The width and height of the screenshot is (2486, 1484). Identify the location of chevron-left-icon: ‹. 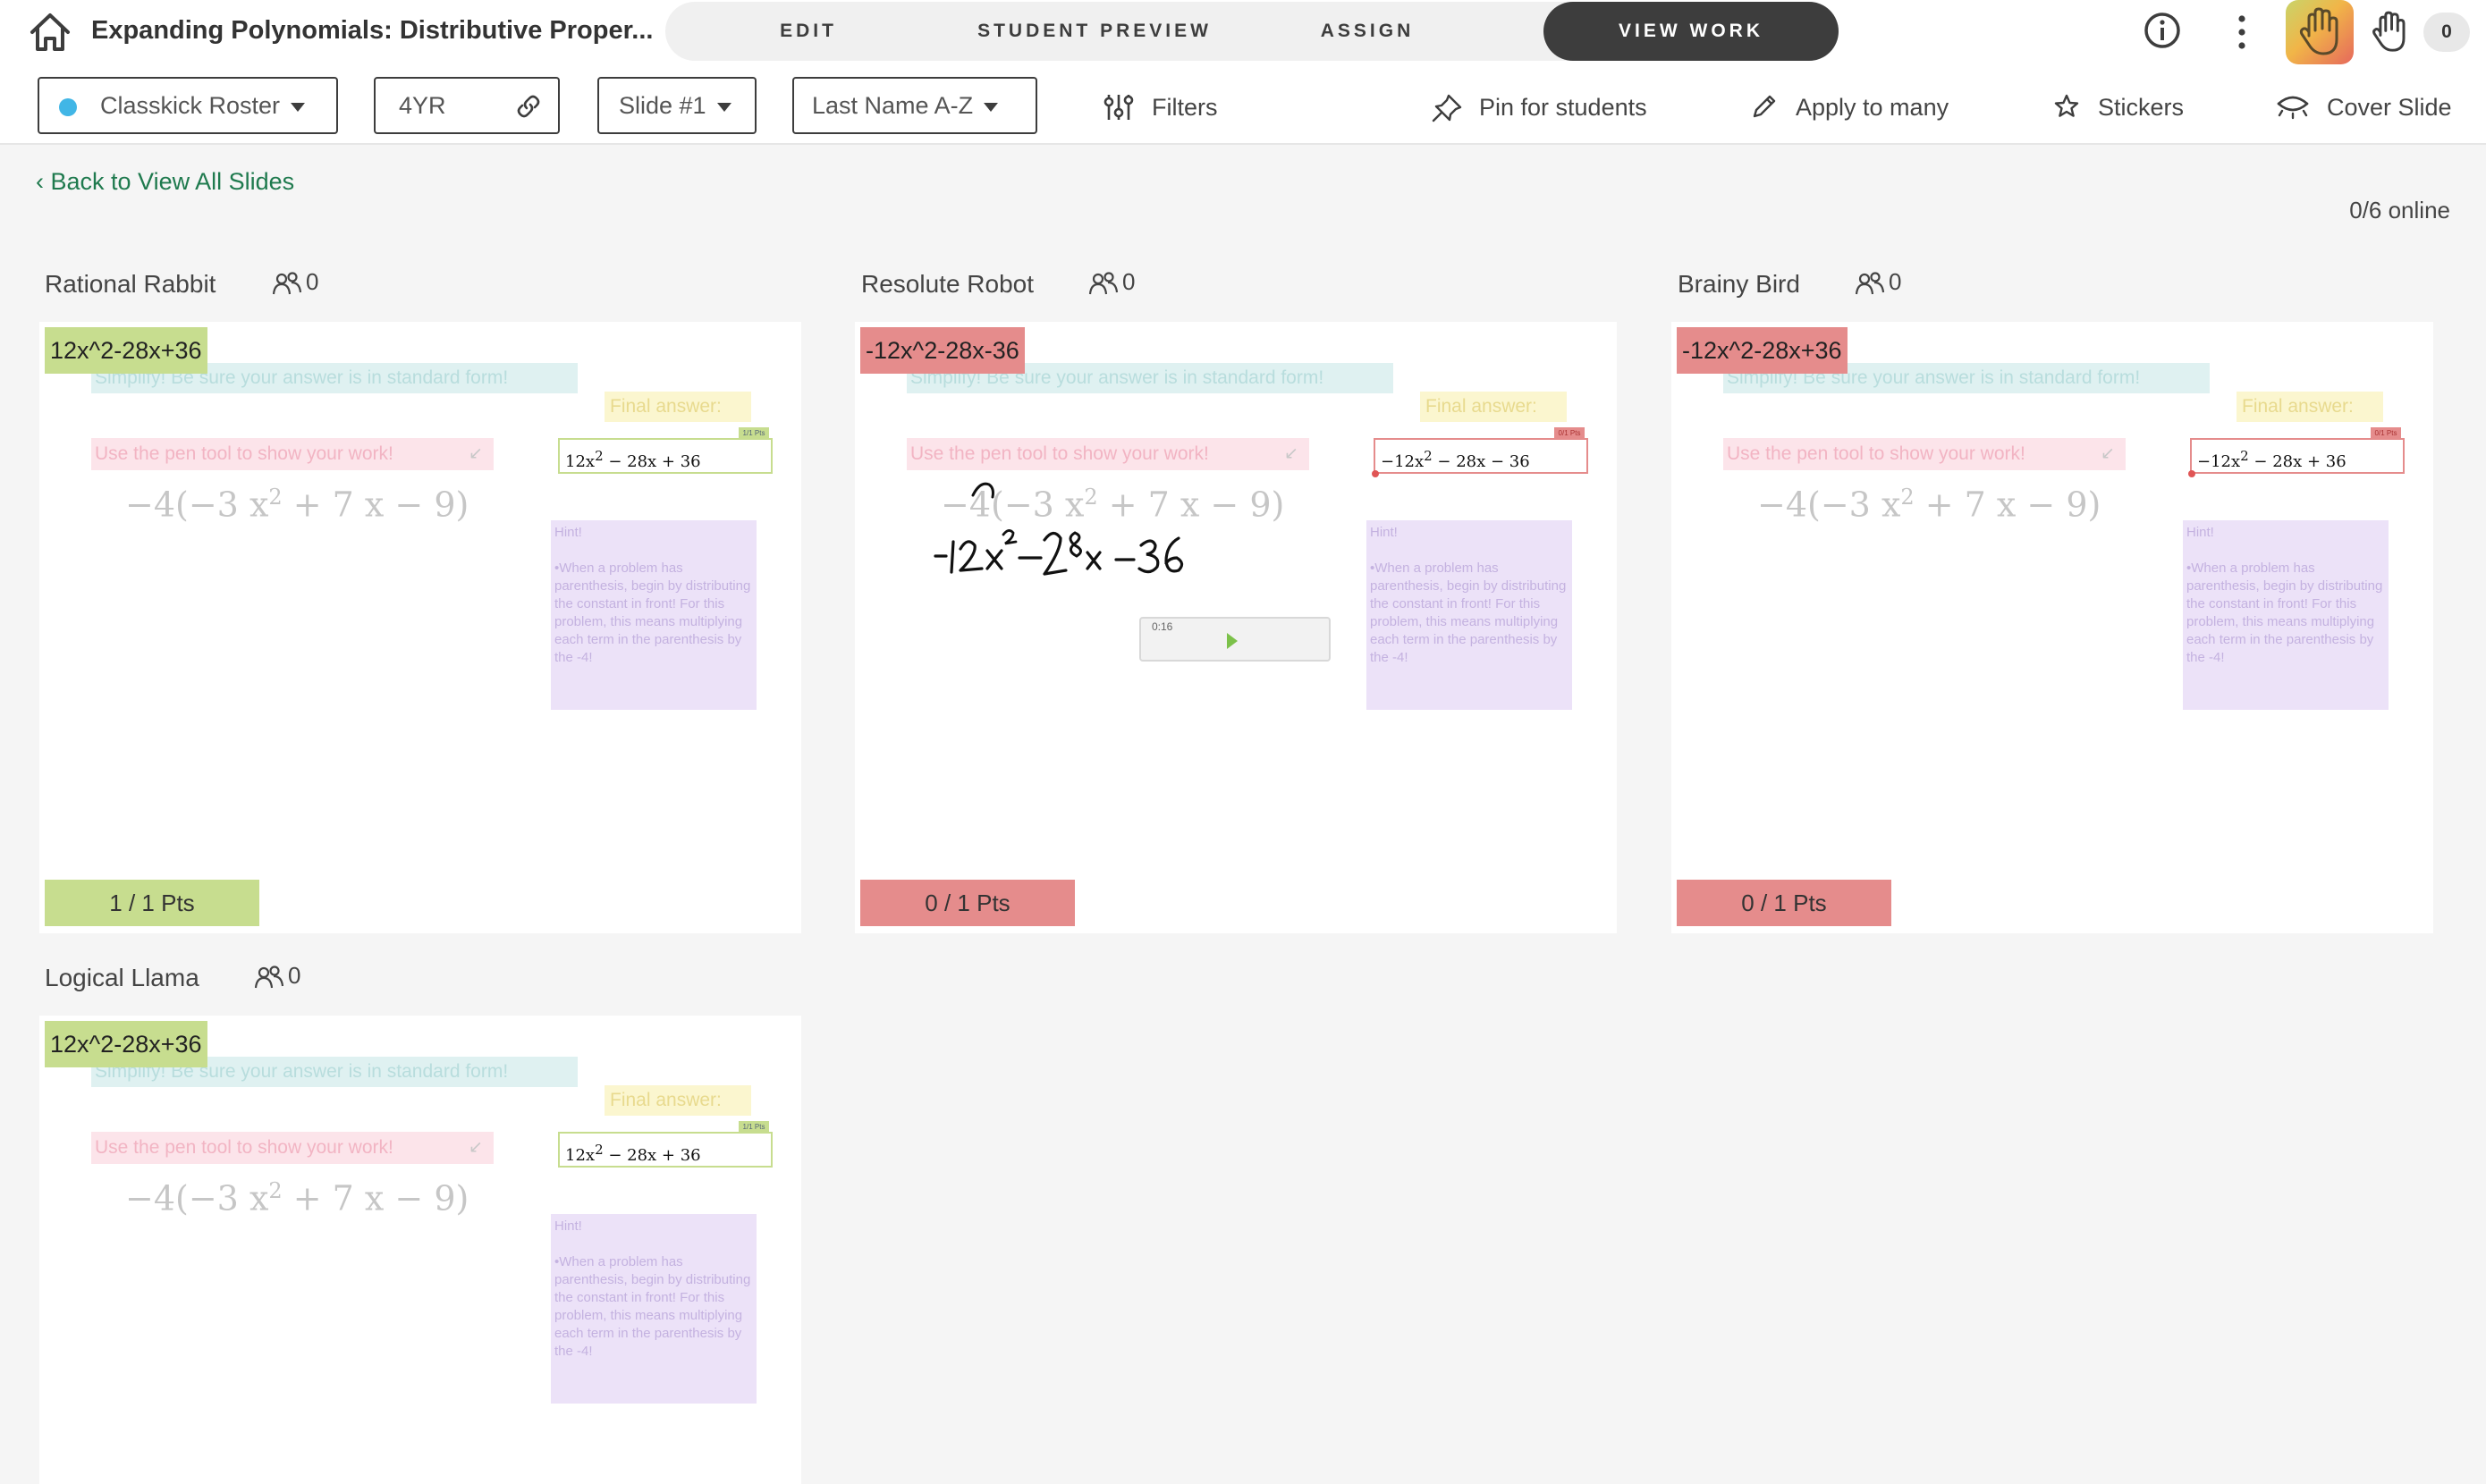
(43, 181).